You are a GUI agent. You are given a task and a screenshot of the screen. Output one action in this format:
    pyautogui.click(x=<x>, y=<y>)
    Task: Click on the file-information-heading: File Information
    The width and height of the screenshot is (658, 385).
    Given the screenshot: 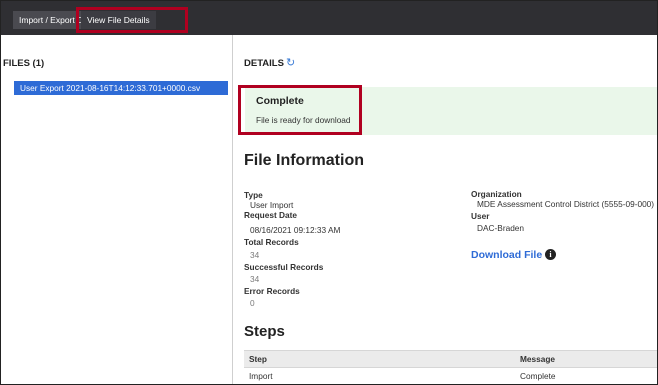 What is the action you would take?
    pyautogui.click(x=304, y=160)
    